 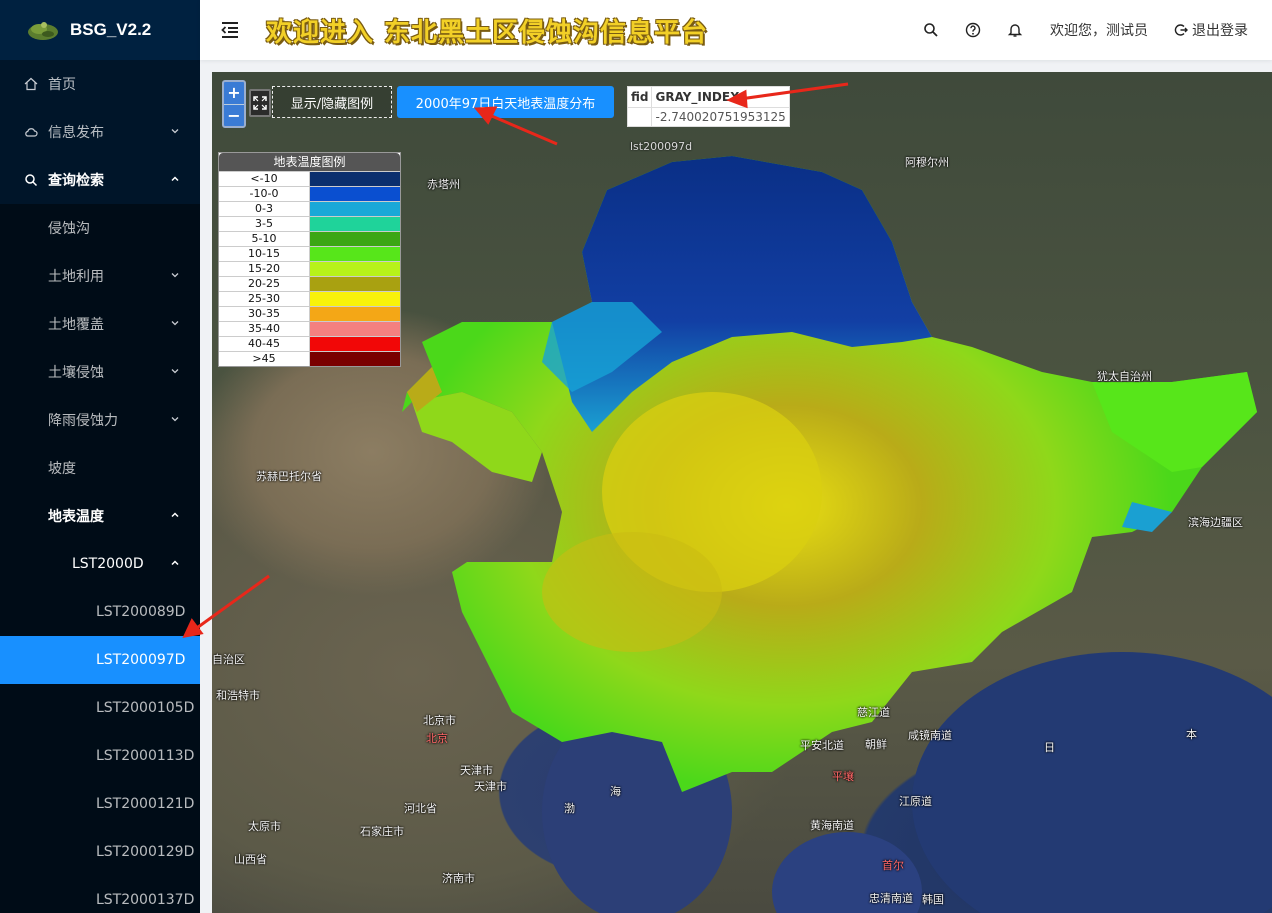 I want to click on toggle-legend-button: 显示/隐藏图例, so click(x=332, y=102).